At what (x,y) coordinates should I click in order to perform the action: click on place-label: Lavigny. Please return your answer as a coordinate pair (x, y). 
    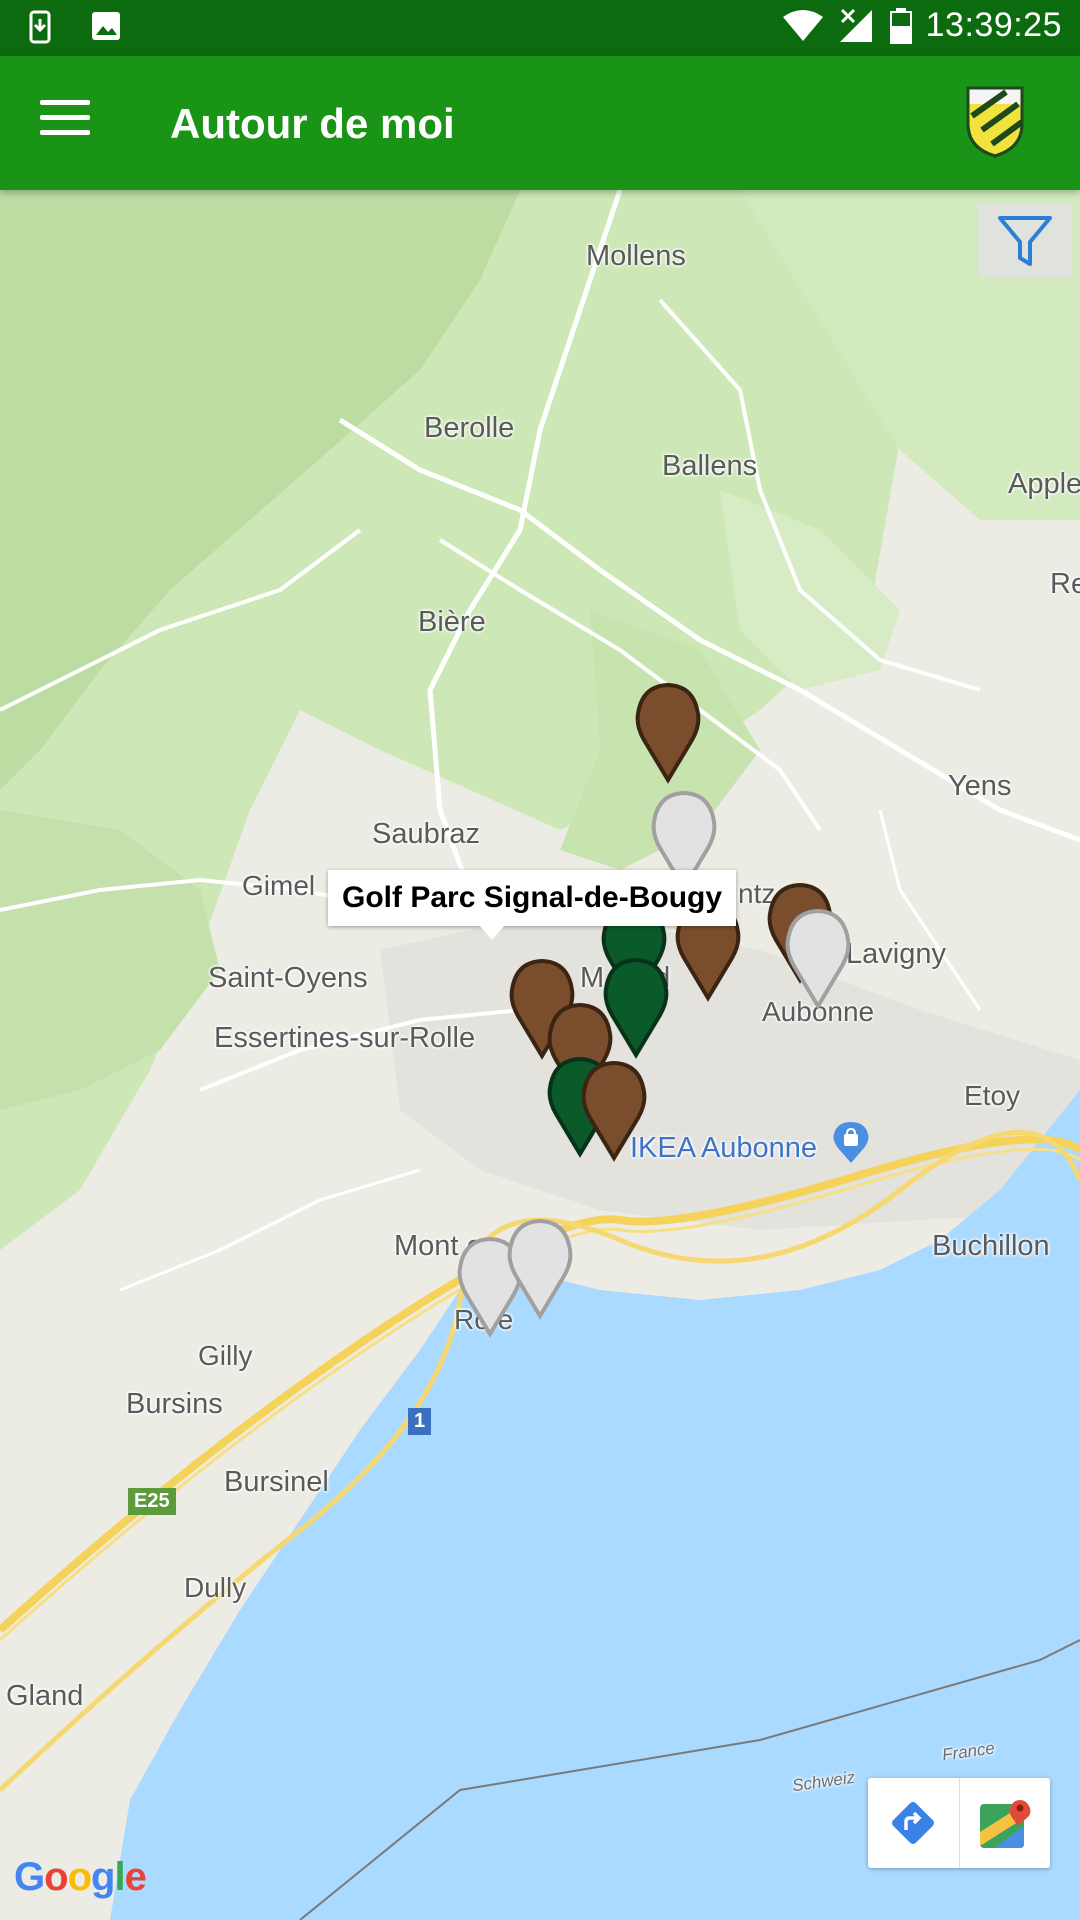
    Looking at the image, I should click on (896, 954).